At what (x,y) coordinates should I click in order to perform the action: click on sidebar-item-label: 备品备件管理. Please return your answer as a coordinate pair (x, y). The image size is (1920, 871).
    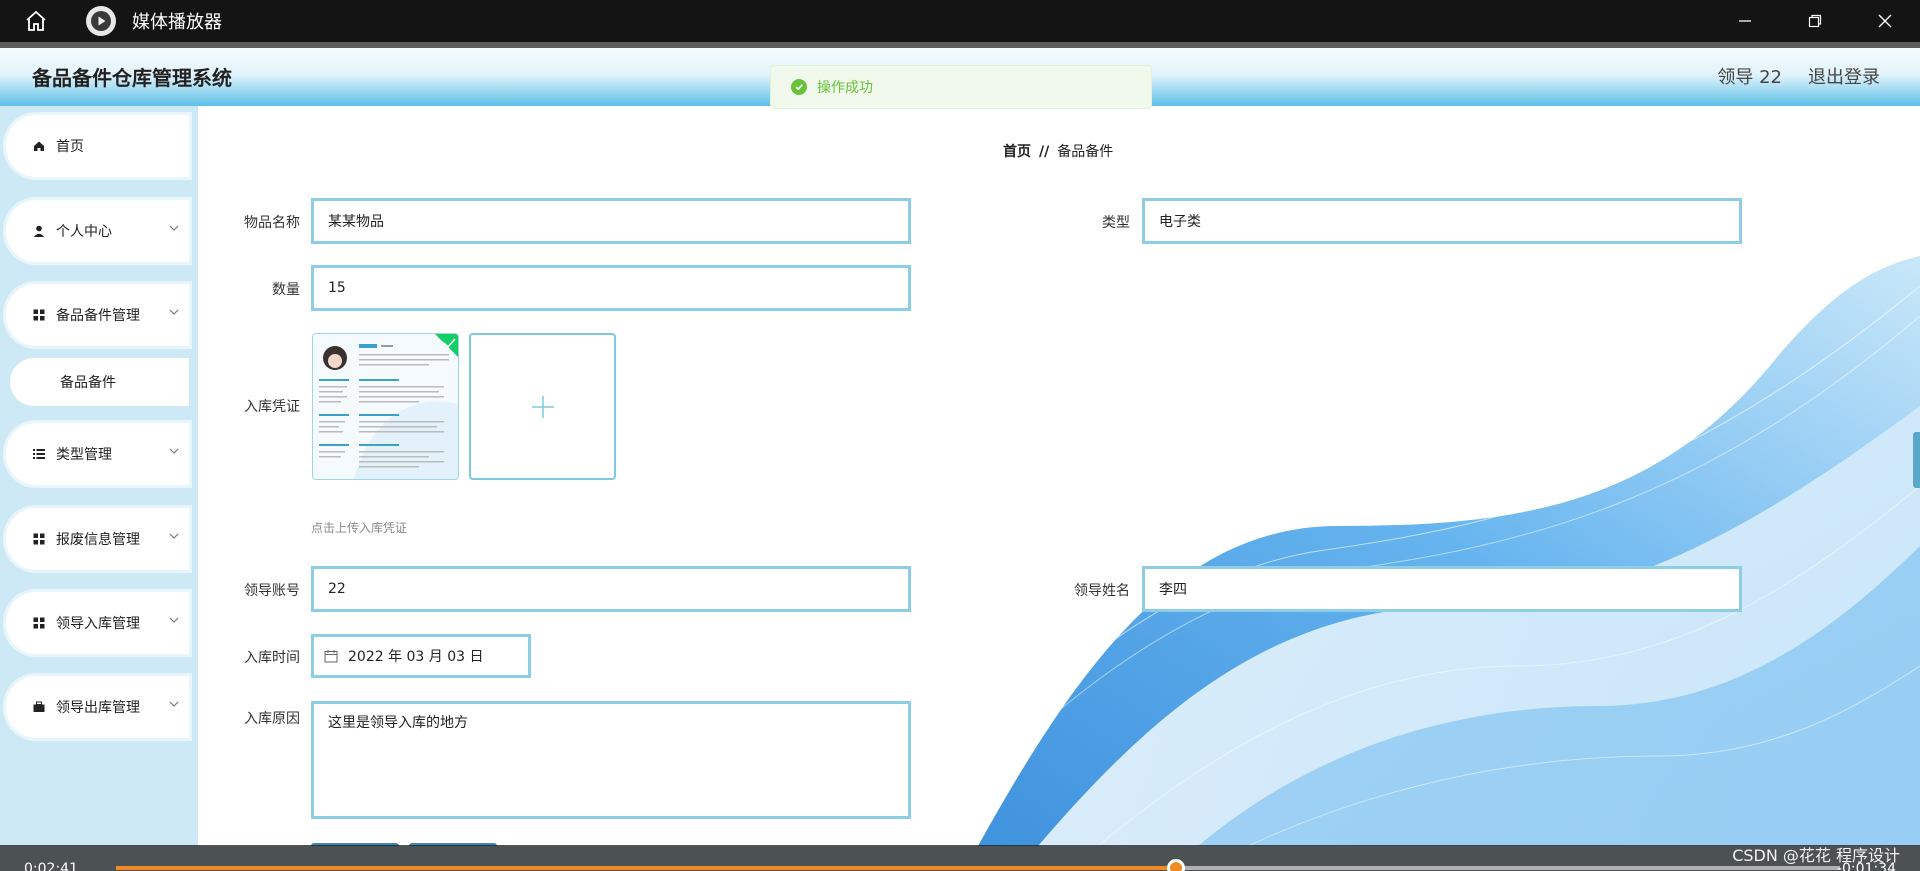
    Looking at the image, I should click on (98, 316).